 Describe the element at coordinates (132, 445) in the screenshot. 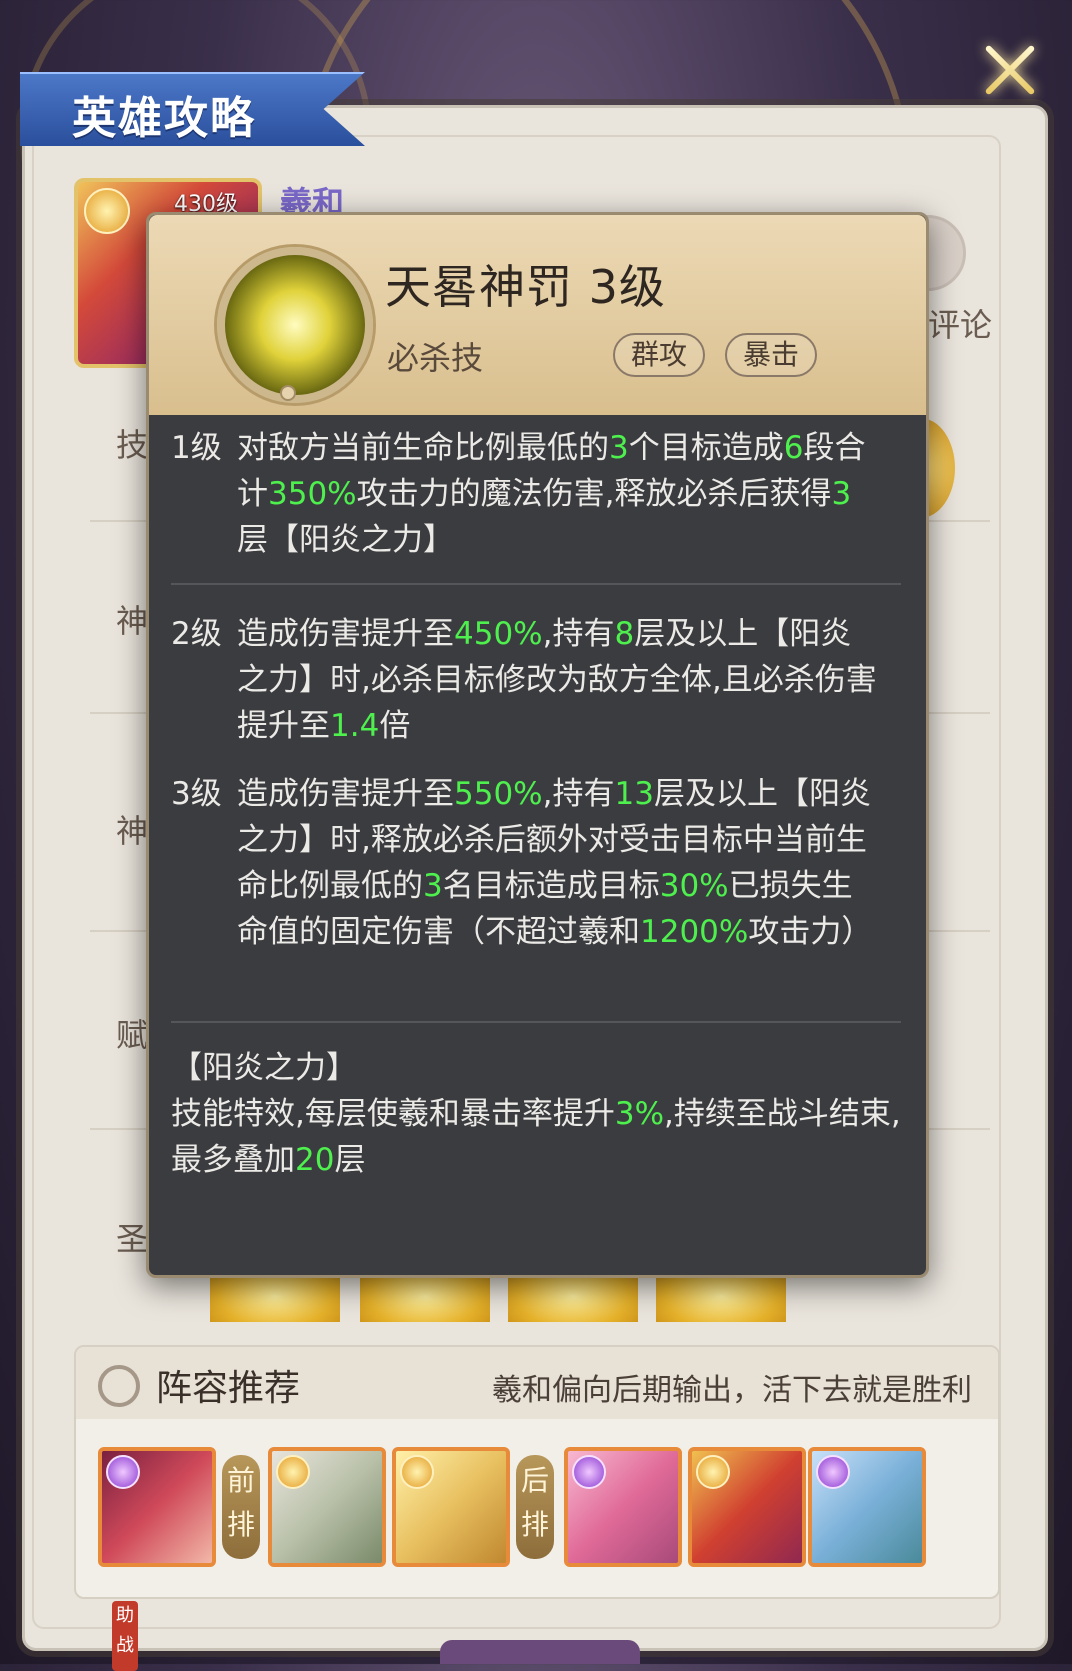

I see `row-label-skill: 技` at that location.